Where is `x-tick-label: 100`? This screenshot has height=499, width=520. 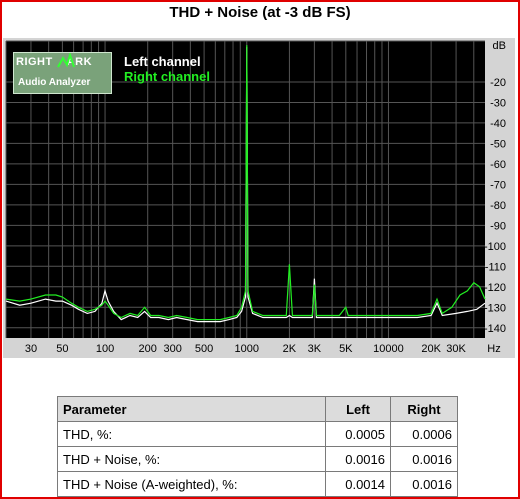 x-tick-label: 100 is located at coordinates (105, 349).